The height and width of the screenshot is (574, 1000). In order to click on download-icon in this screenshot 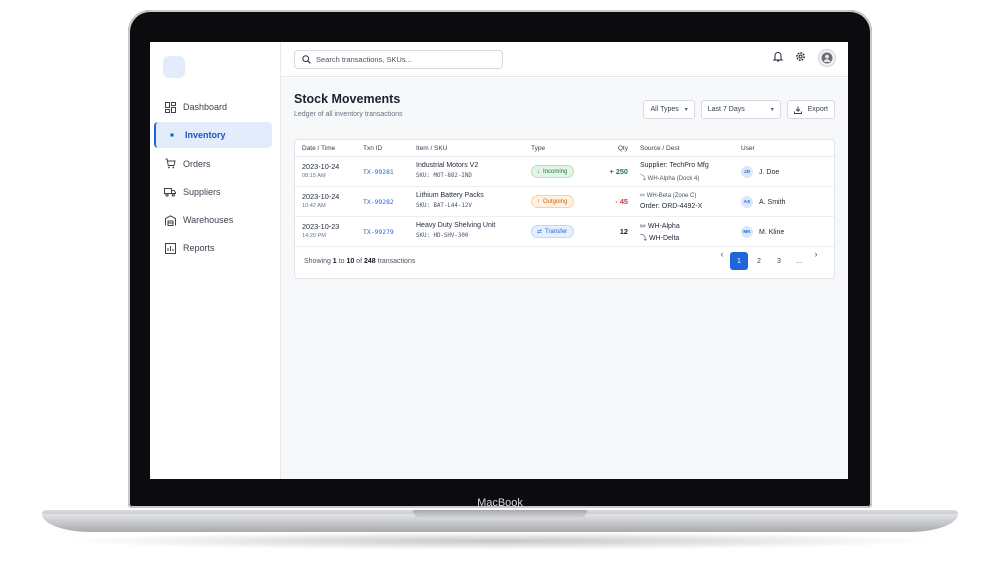, I will do `click(797, 110)`.